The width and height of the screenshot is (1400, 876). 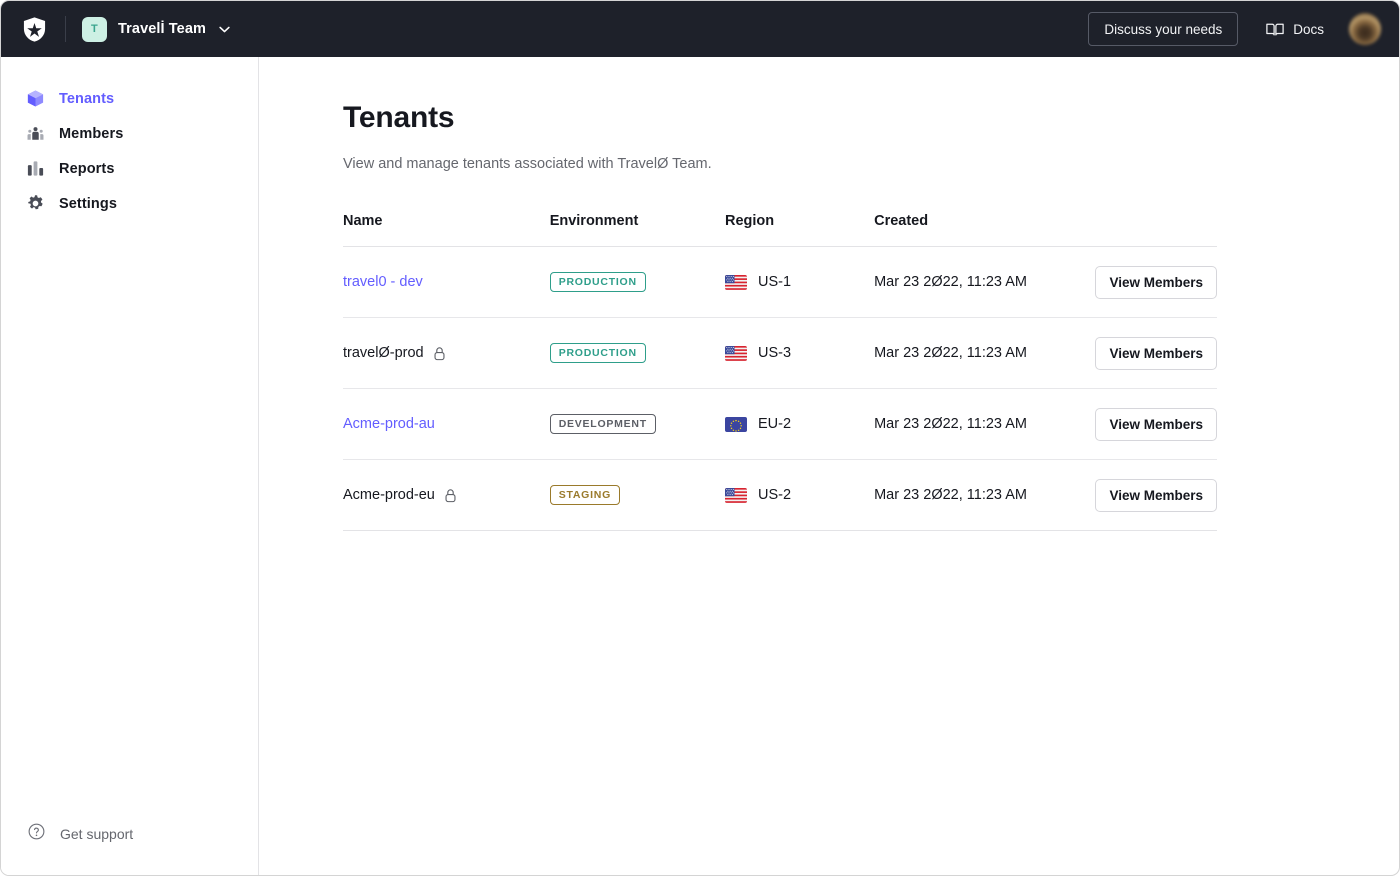 I want to click on docs-label: Docs, so click(x=1308, y=29).